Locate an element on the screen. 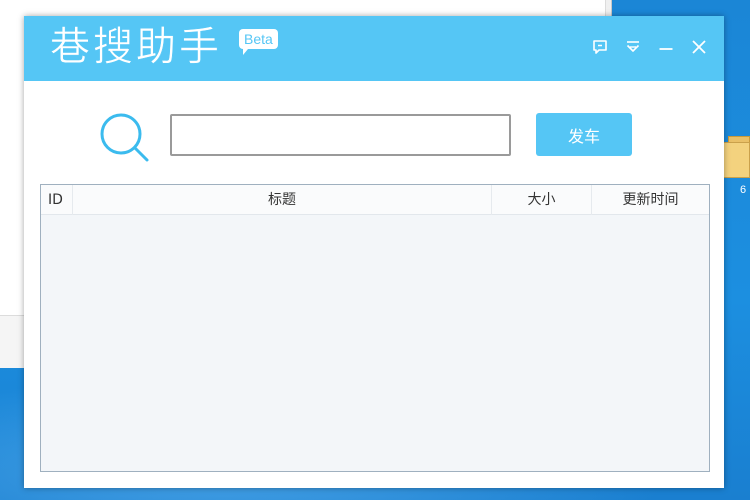 The width and height of the screenshot is (750, 500). feedback-button is located at coordinates (600, 47).